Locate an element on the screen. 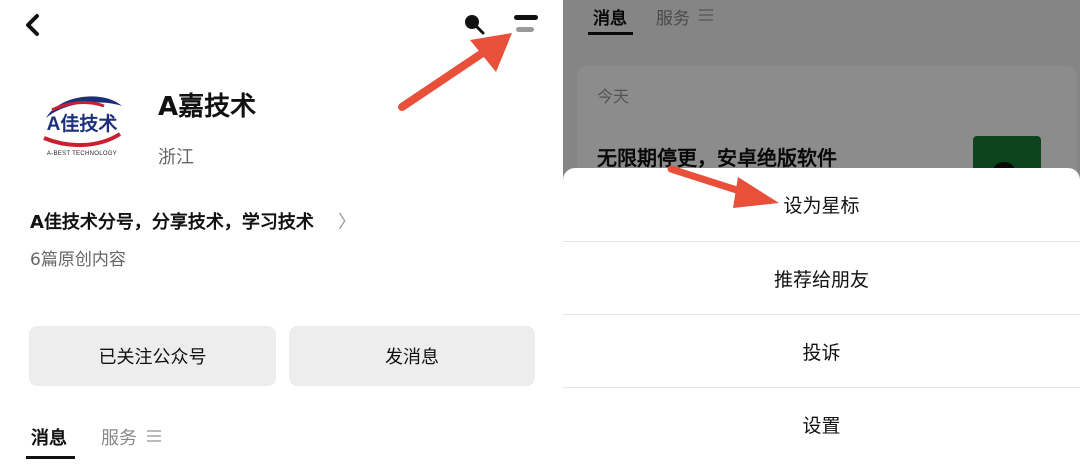 The height and width of the screenshot is (465, 1080). account-name: A嘉技术 is located at coordinates (207, 107).